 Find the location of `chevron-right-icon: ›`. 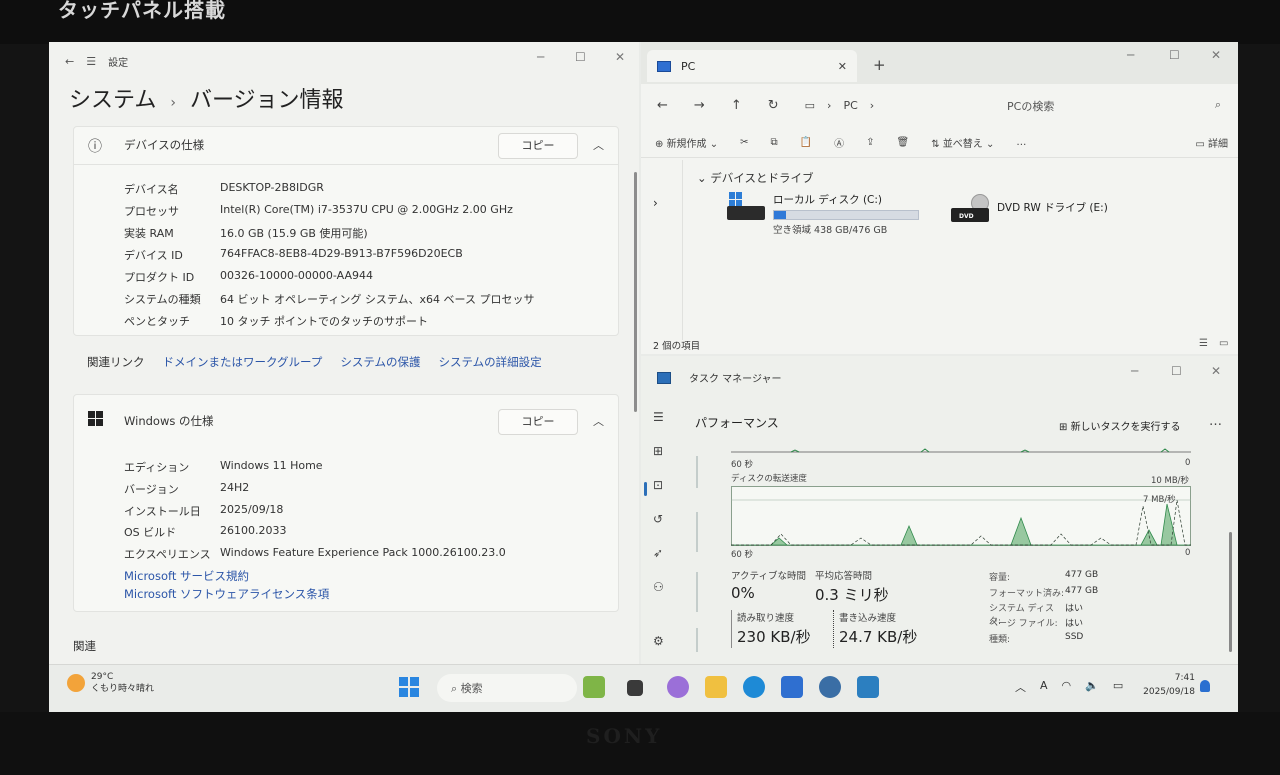

chevron-right-icon: › is located at coordinates (872, 105).